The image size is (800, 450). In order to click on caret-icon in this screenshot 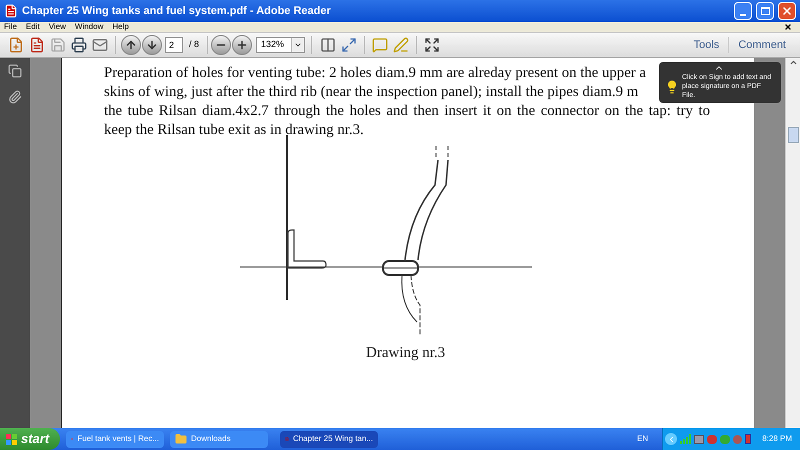, I will do `click(298, 45)`.